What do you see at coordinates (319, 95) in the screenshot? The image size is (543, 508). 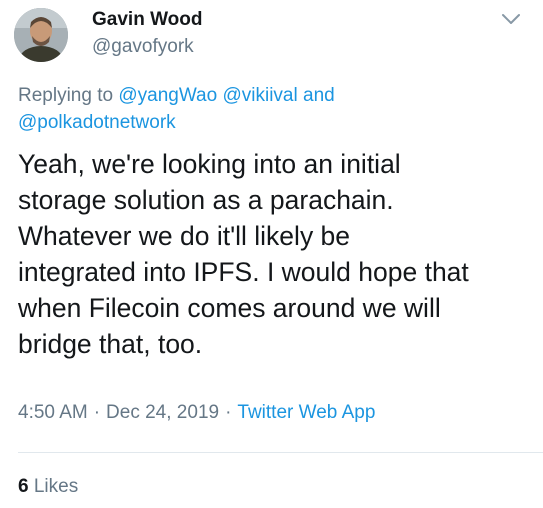 I see `mention-conjunction: and` at bounding box center [319, 95].